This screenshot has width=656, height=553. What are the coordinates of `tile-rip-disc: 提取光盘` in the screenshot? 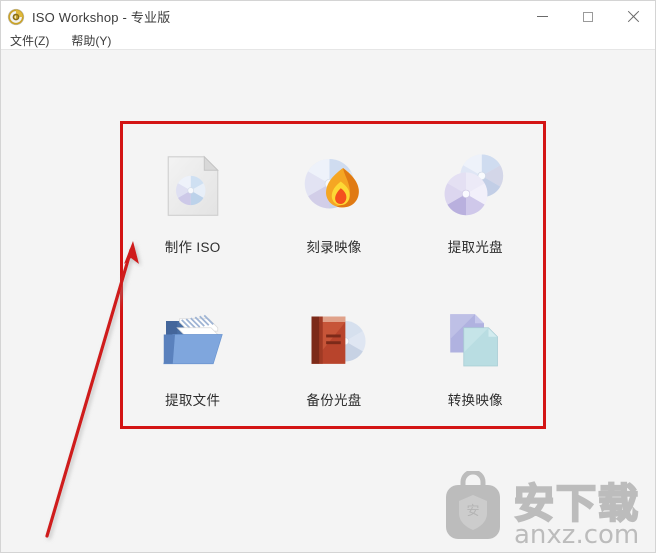 It's located at (475, 200).